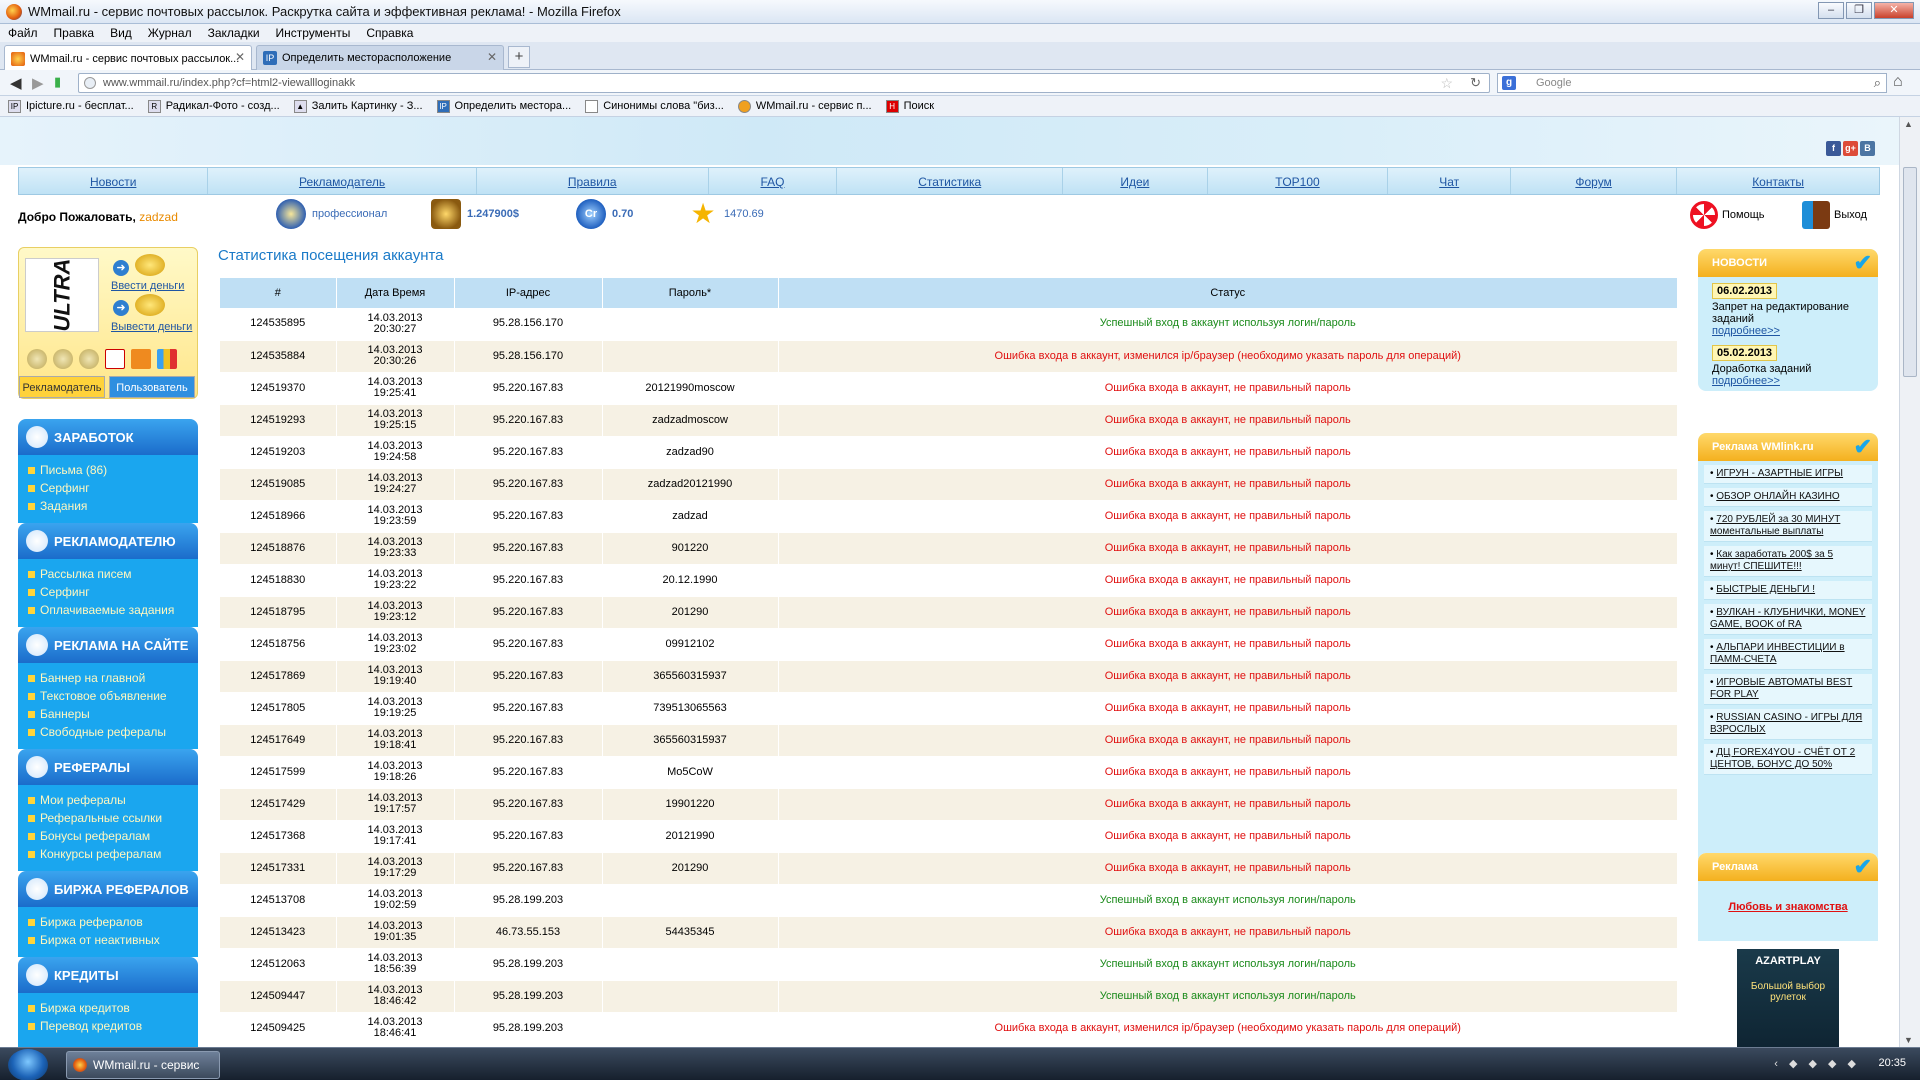 The width and height of the screenshot is (1920, 1080). What do you see at coordinates (1834, 215) in the screenshot?
I see `exit-link: Выход` at bounding box center [1834, 215].